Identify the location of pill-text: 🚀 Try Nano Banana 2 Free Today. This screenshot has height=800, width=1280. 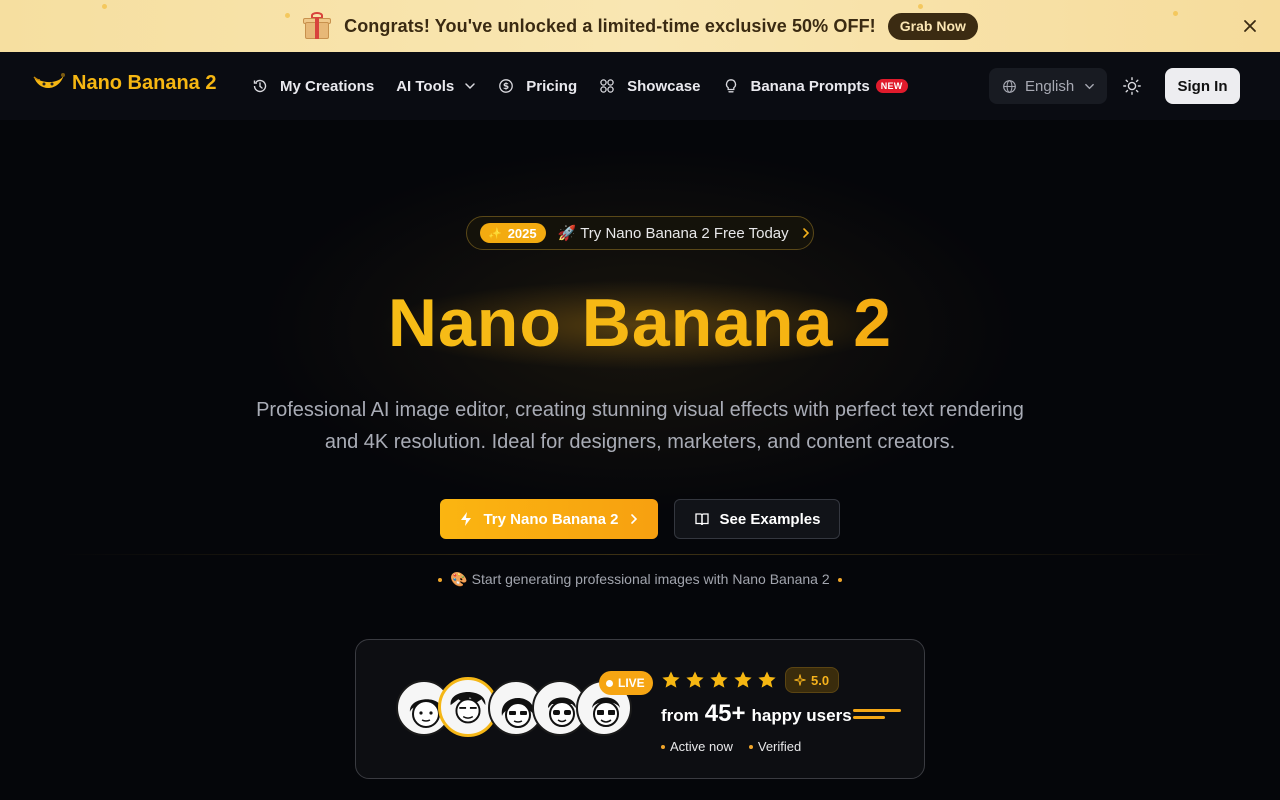
(673, 233).